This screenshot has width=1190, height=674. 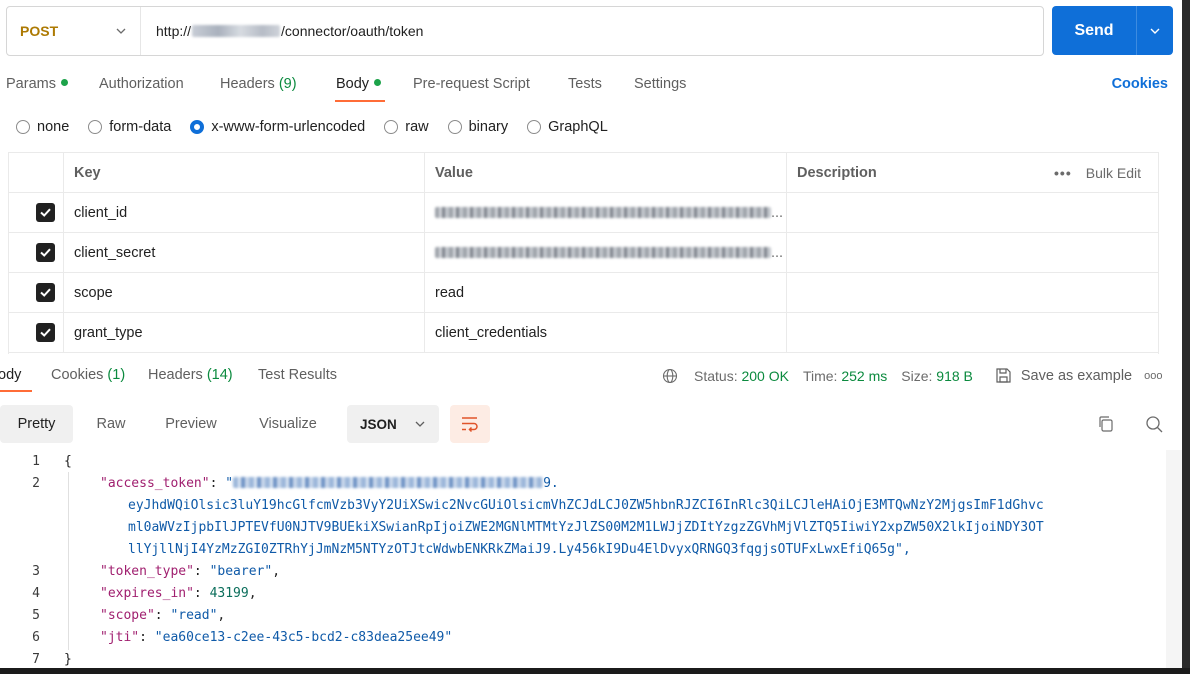 What do you see at coordinates (360, 101) in the screenshot?
I see `active-tab-underline` at bounding box center [360, 101].